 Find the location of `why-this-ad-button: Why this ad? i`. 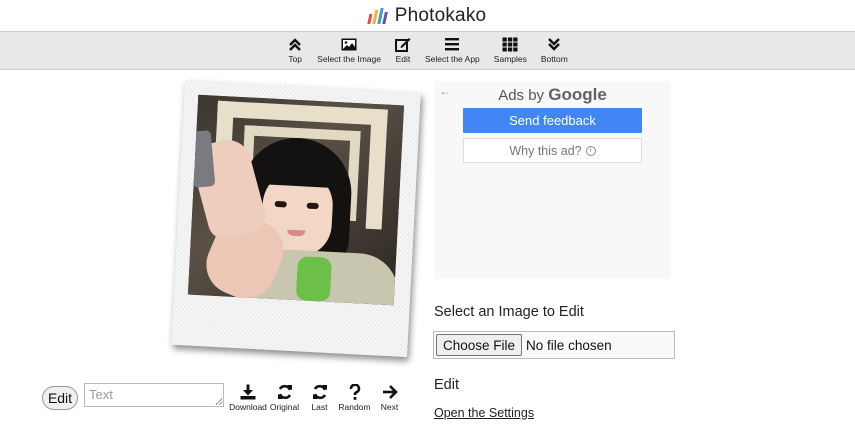

why-this-ad-button: Why this ad? i is located at coordinates (552, 150).